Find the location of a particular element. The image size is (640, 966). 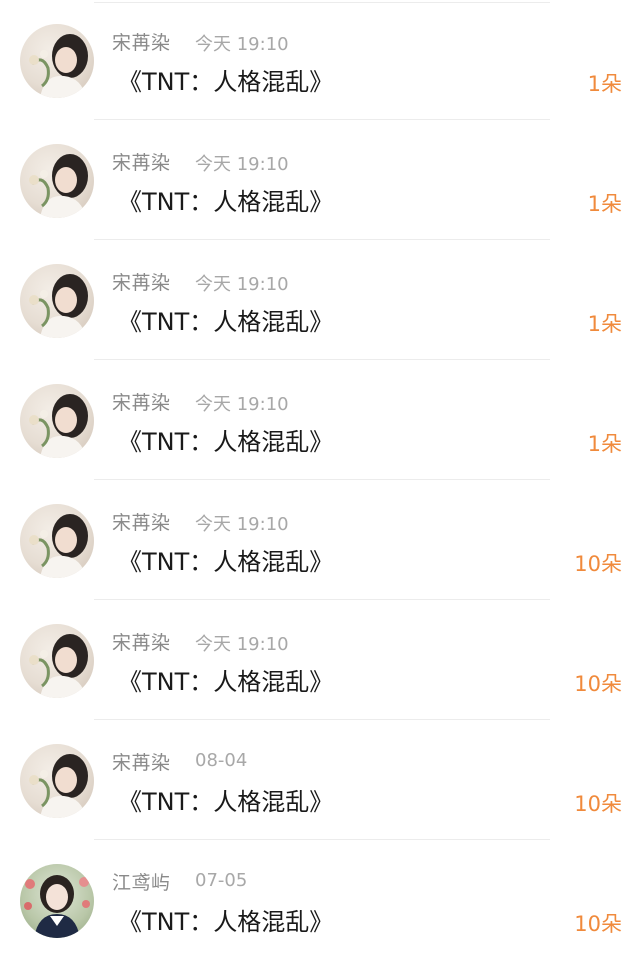

gift-time: 08-04 is located at coordinates (221, 760).